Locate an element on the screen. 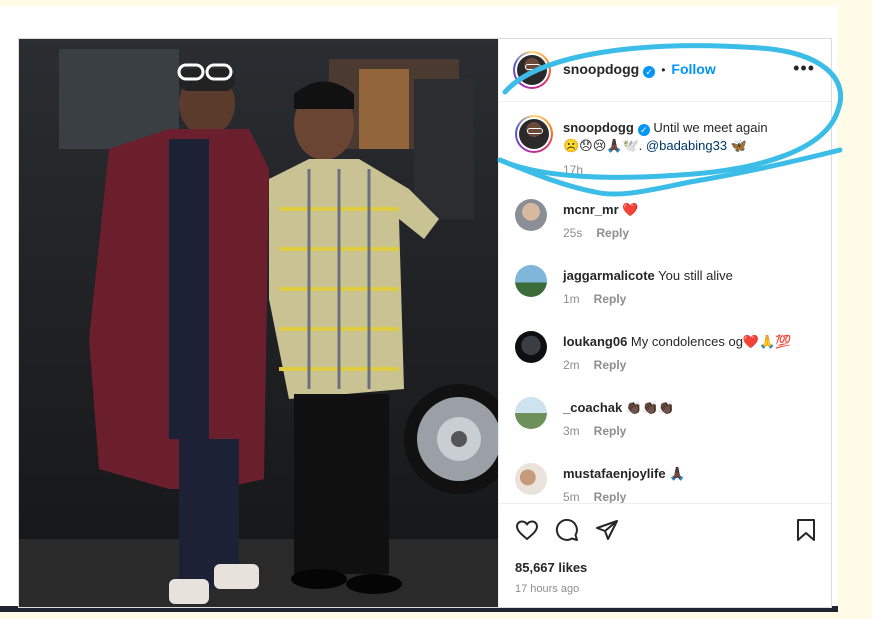 The height and width of the screenshot is (619, 872). comment-item: _coachak 👏🏿👏🏿👏🏿 3m Reply is located at coordinates (669, 422).